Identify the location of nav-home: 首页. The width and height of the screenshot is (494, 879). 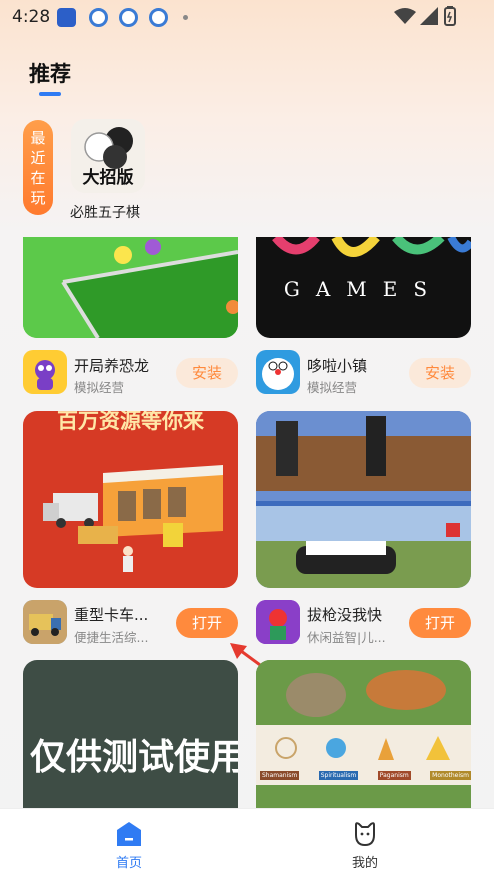
(129, 844).